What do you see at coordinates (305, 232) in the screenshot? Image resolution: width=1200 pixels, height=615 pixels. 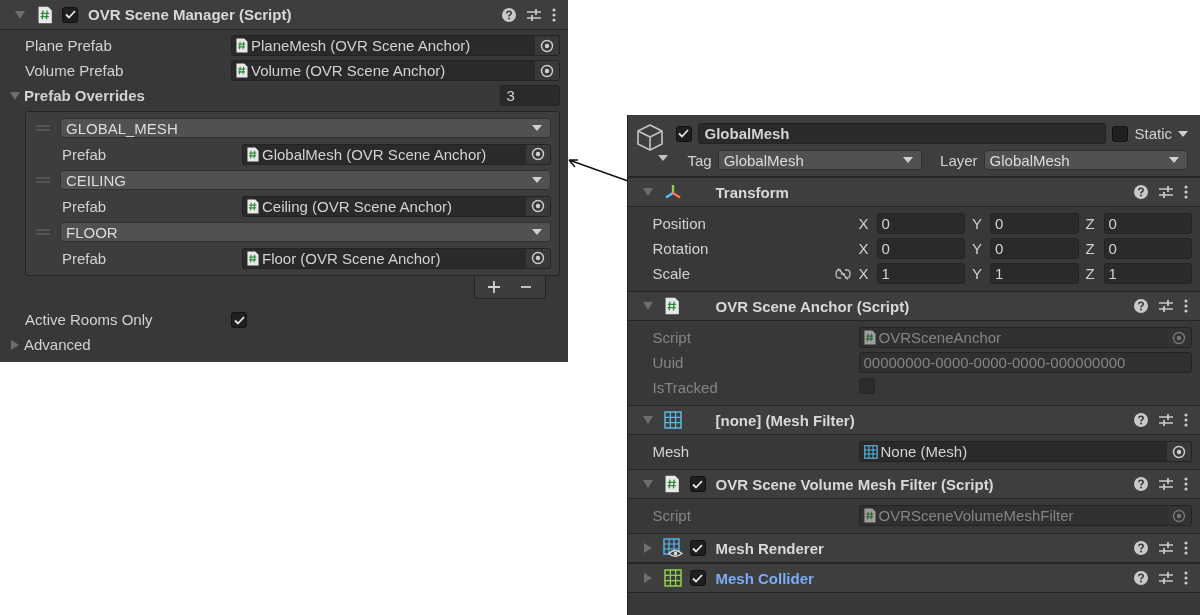 I see `type-dropdown: FLOOR` at bounding box center [305, 232].